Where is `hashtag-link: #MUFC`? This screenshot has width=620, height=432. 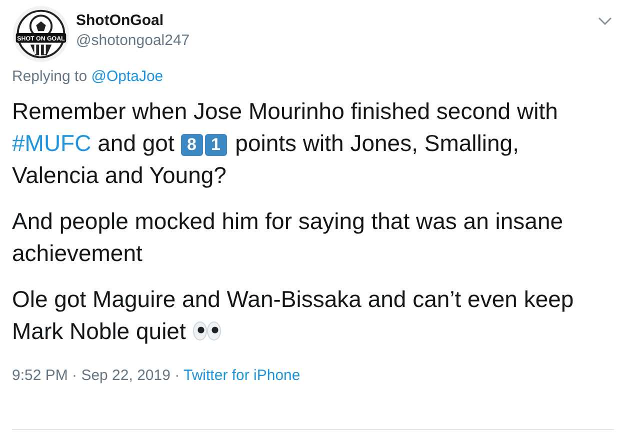 hashtag-link: #MUFC is located at coordinates (52, 143).